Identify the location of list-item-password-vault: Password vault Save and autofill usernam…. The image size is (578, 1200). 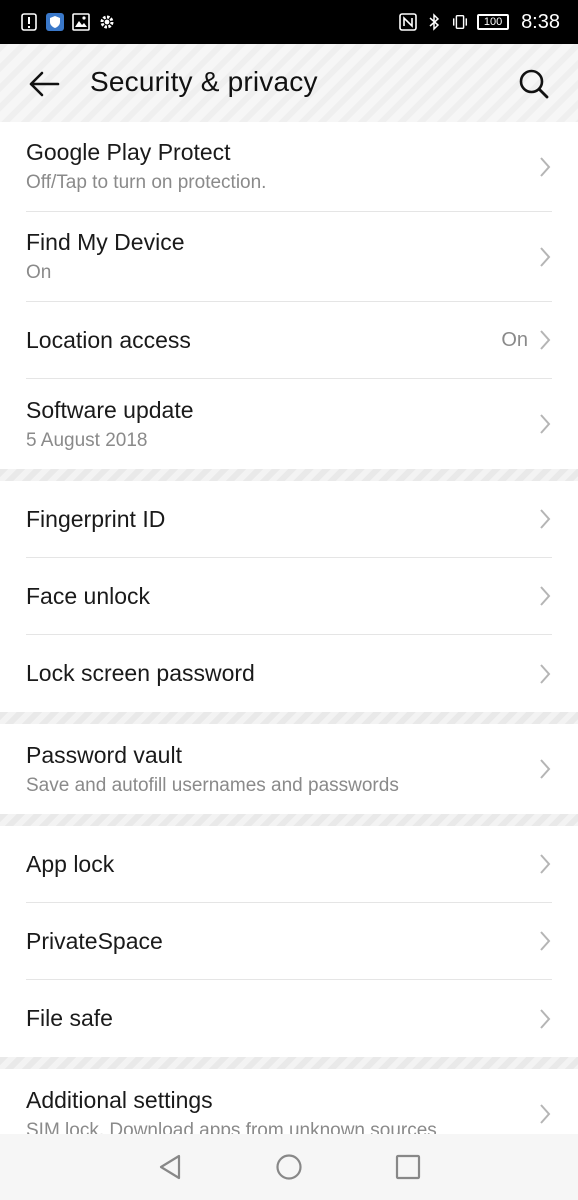
(289, 769).